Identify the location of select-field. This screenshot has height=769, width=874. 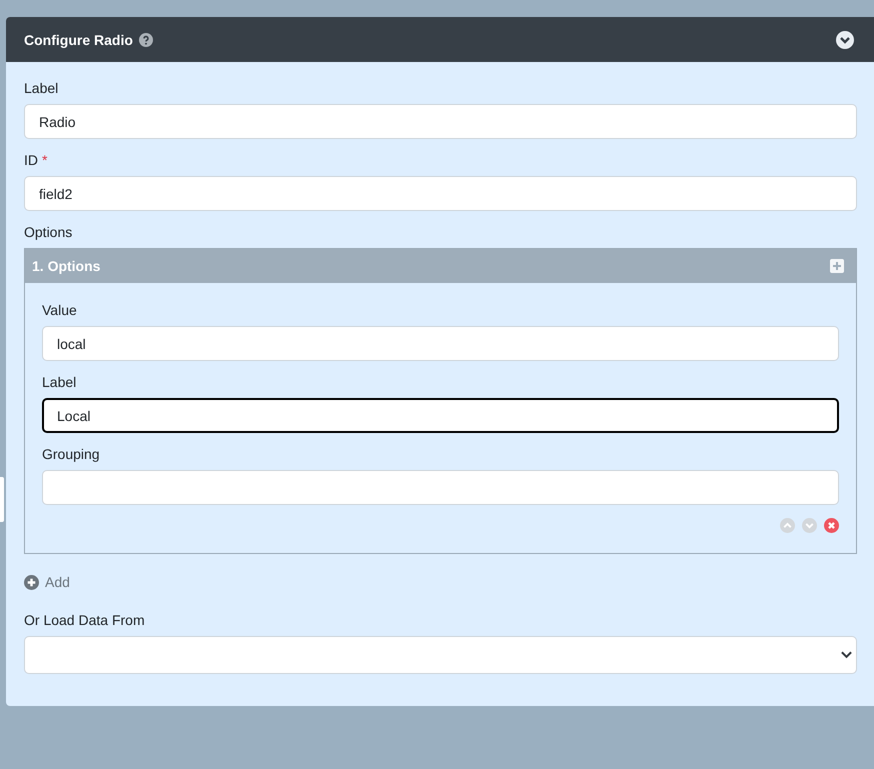
(440, 655).